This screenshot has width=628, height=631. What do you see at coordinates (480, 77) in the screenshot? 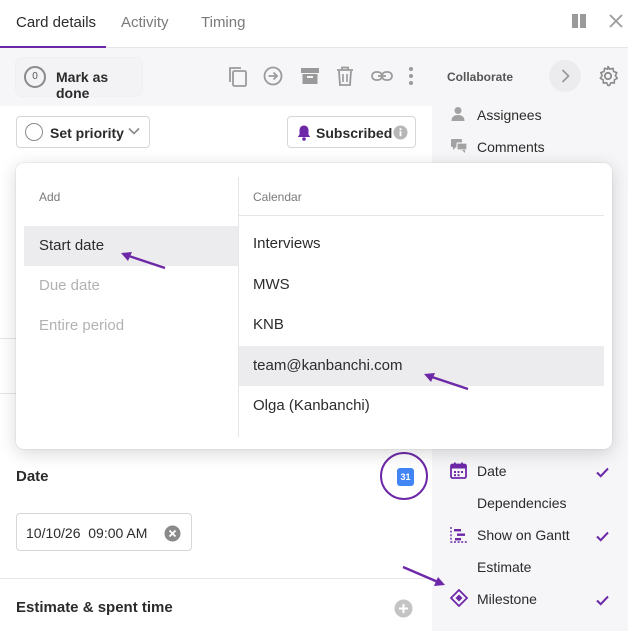
I see `collaborate-label: Collaborate` at bounding box center [480, 77].